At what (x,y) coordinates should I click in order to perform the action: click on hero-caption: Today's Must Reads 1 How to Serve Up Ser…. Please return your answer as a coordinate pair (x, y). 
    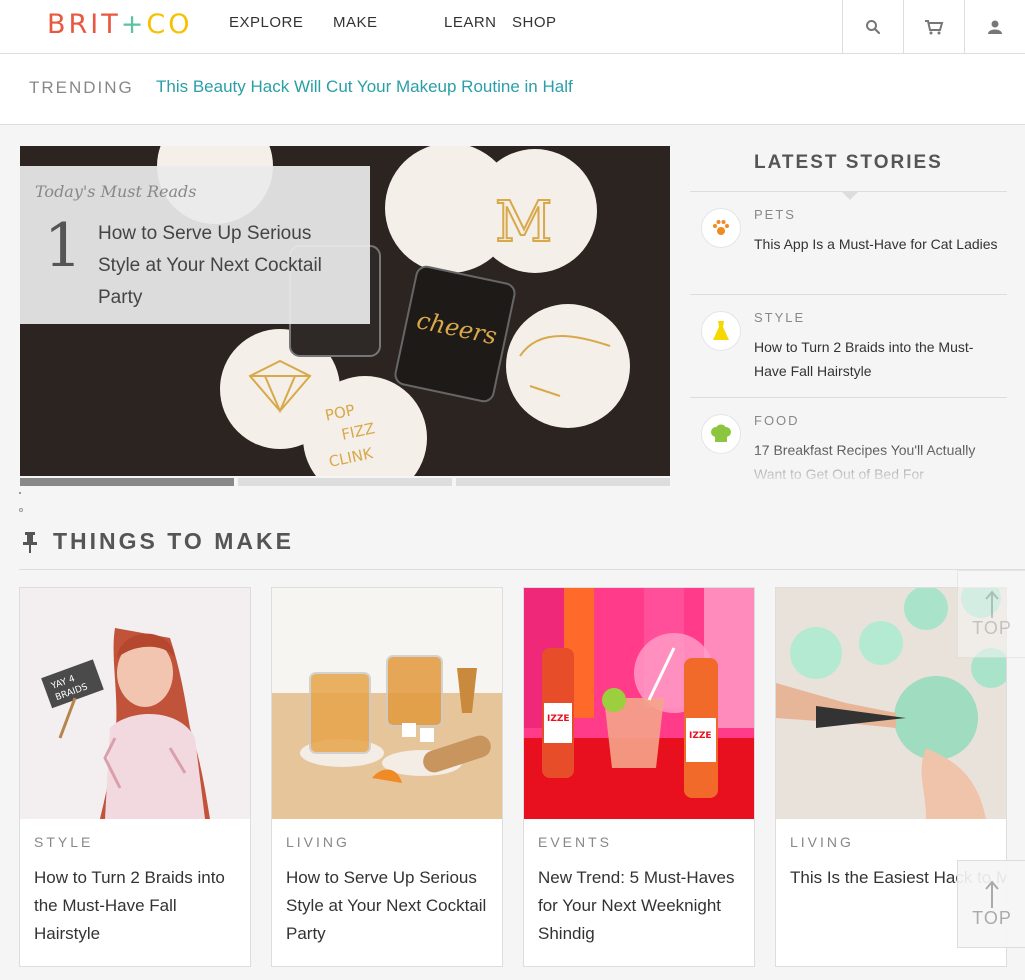
    Looking at the image, I should click on (195, 245).